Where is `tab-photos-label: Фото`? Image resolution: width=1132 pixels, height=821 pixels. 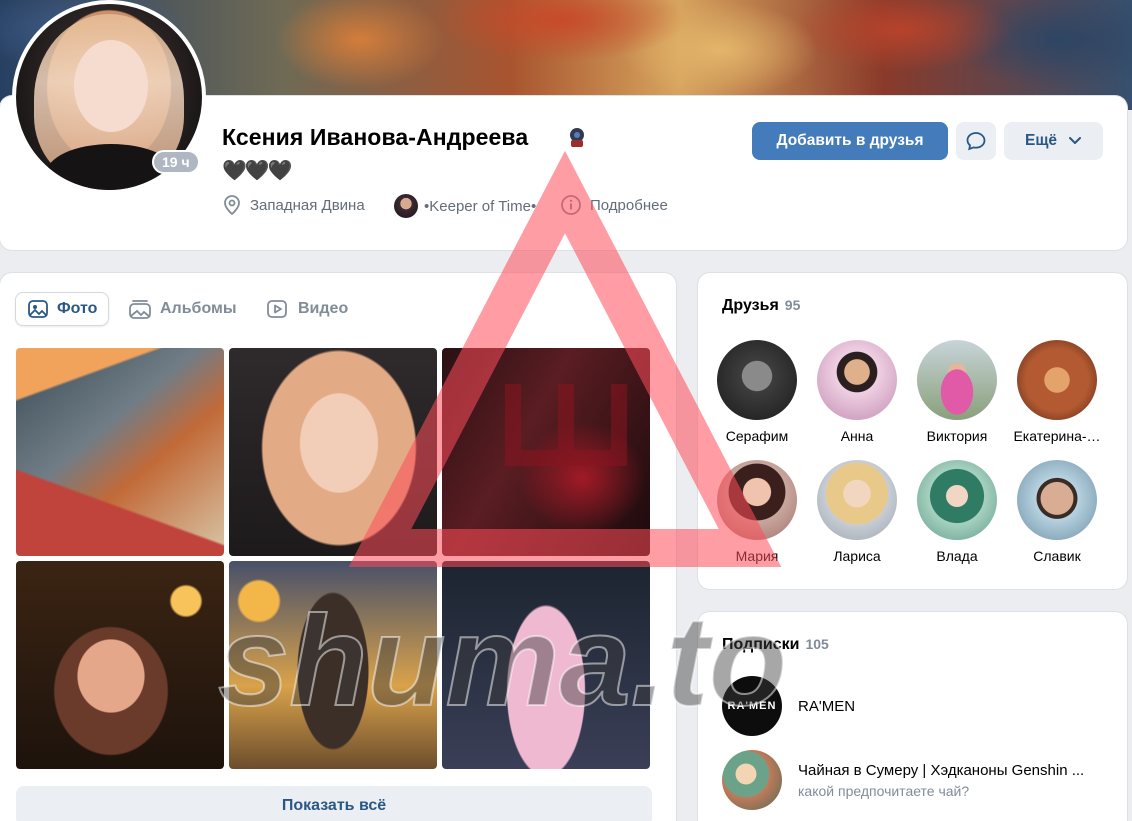
tab-photos-label: Фото is located at coordinates (77, 308).